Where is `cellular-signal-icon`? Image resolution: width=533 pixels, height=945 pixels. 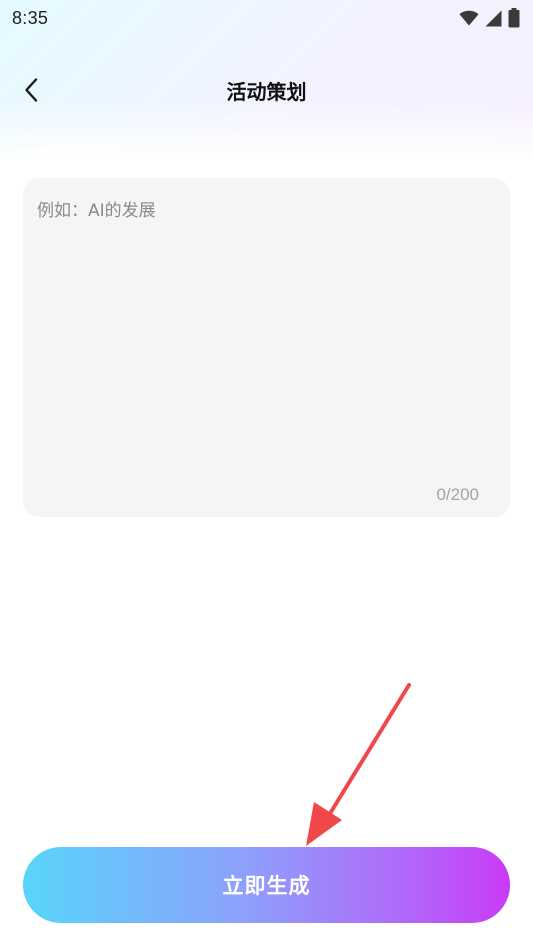 cellular-signal-icon is located at coordinates (493, 18).